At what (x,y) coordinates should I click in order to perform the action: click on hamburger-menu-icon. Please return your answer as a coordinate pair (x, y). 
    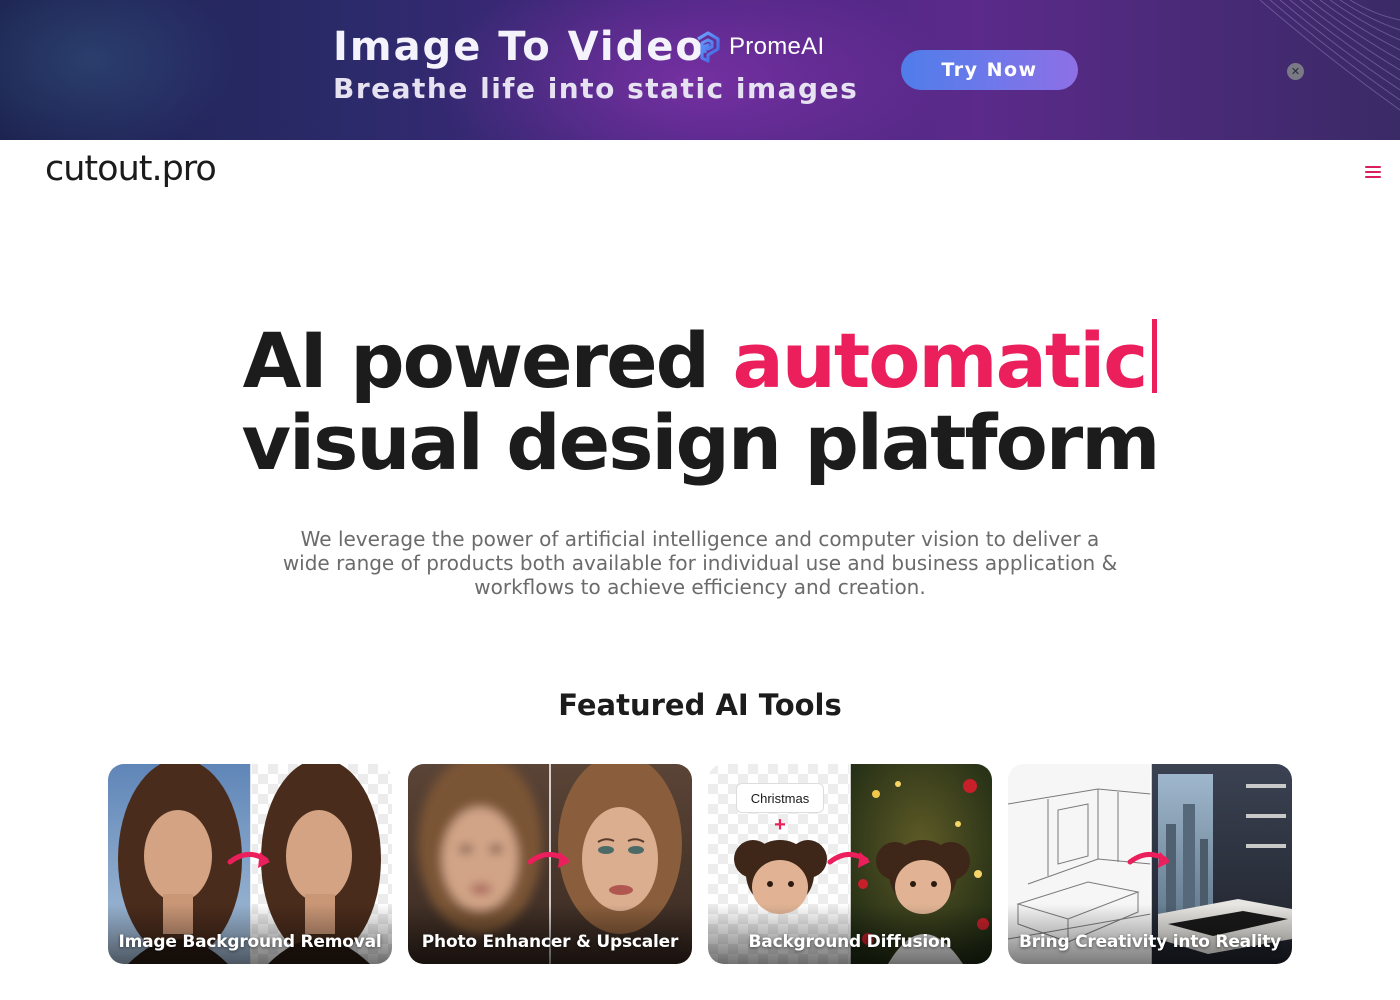
    Looking at the image, I should click on (1373, 172).